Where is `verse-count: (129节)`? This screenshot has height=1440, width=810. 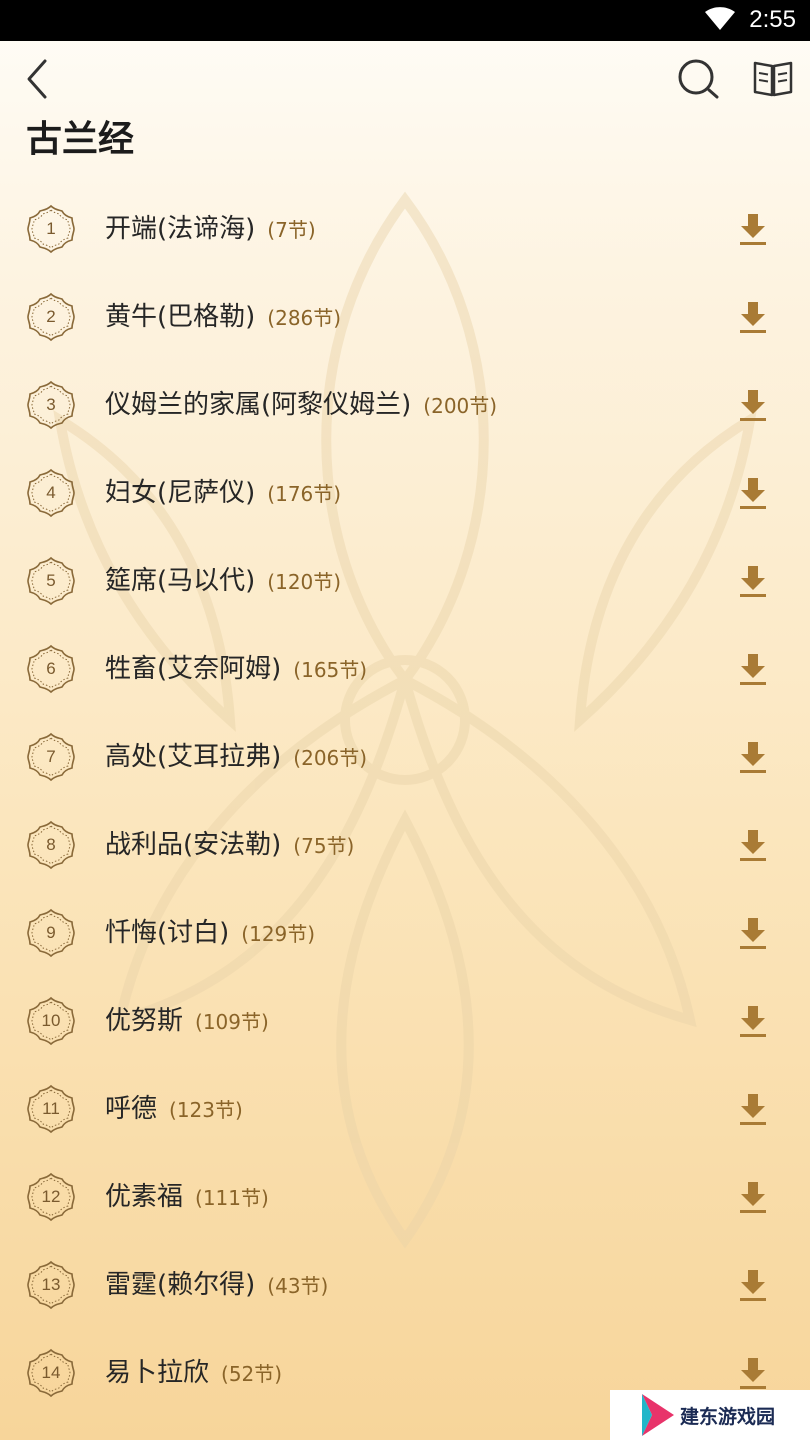 verse-count: (129节) is located at coordinates (278, 934).